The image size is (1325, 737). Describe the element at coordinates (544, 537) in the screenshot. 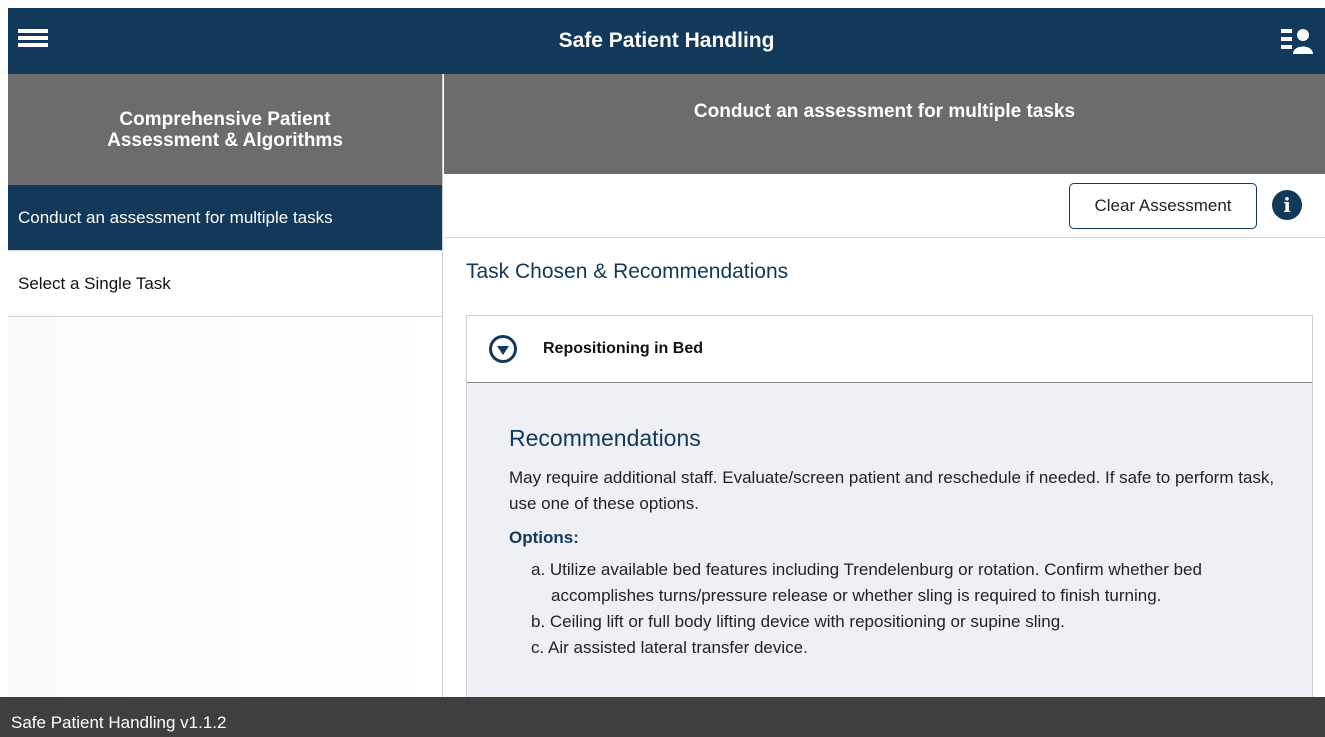

I see `options-label: Options:` at that location.